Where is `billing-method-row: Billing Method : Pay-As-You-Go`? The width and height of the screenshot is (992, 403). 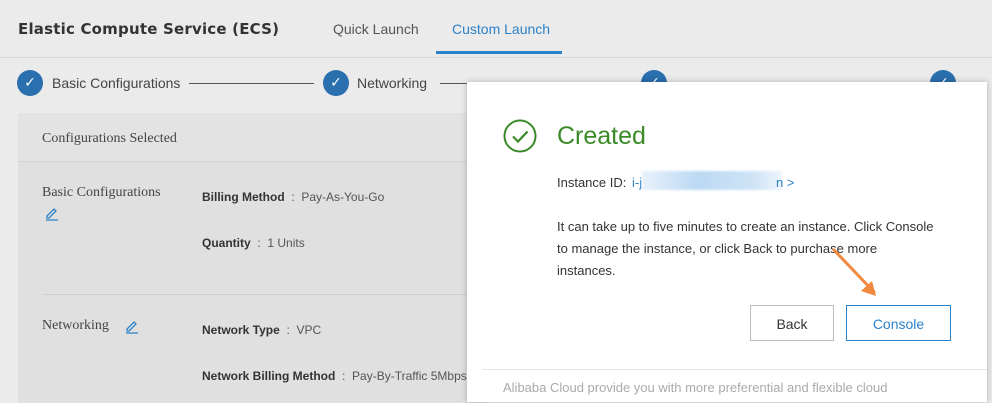
billing-method-row: Billing Method : Pay-As-You-Go is located at coordinates (293, 197).